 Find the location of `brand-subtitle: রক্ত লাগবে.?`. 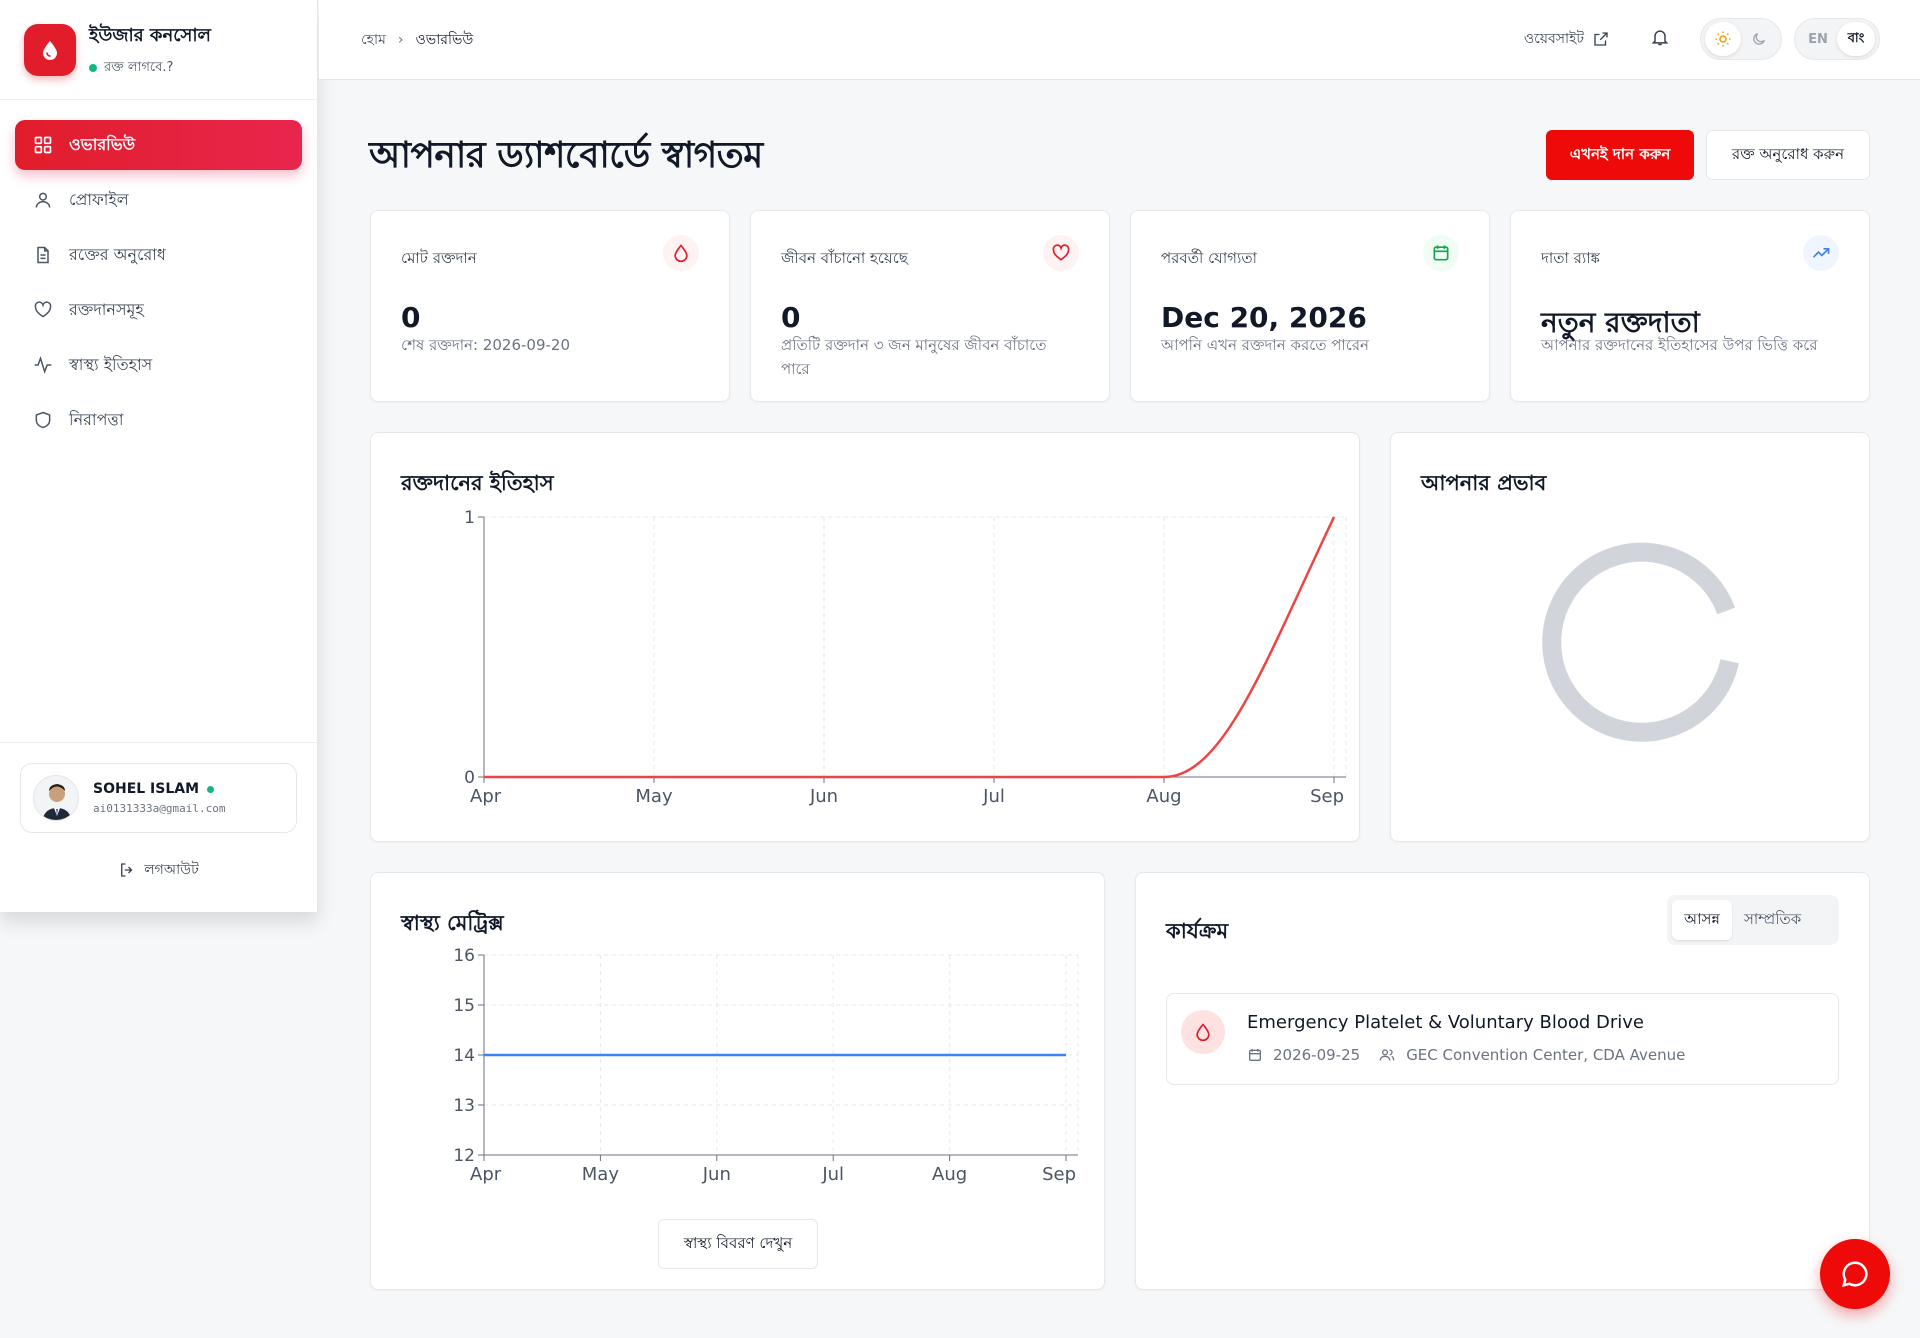

brand-subtitle: রক্ত লাগবে.? is located at coordinates (150, 68).